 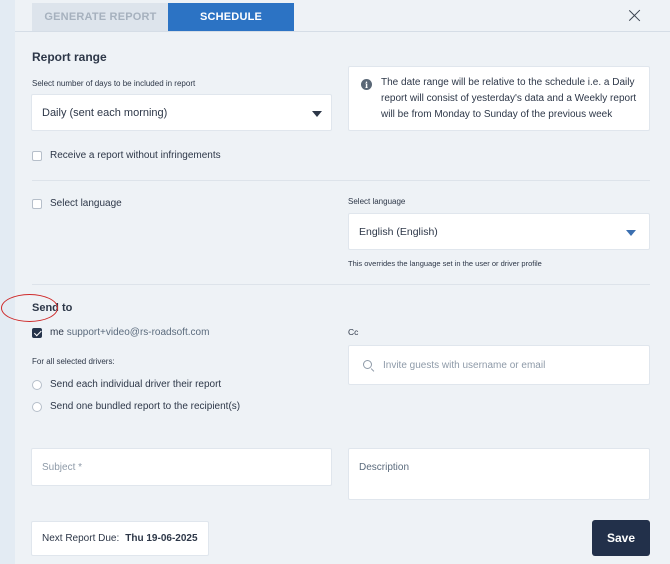 I want to click on tab-divider, so click(x=342, y=31).